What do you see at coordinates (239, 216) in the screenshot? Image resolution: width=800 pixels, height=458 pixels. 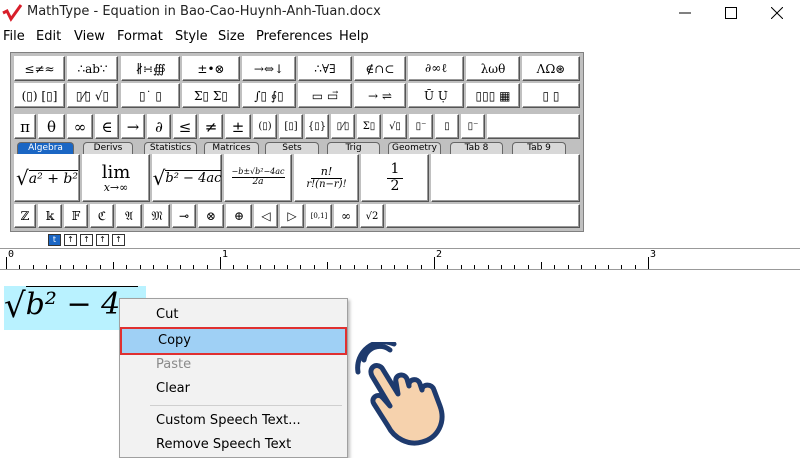 I see `palette-oplus: ⊕` at bounding box center [239, 216].